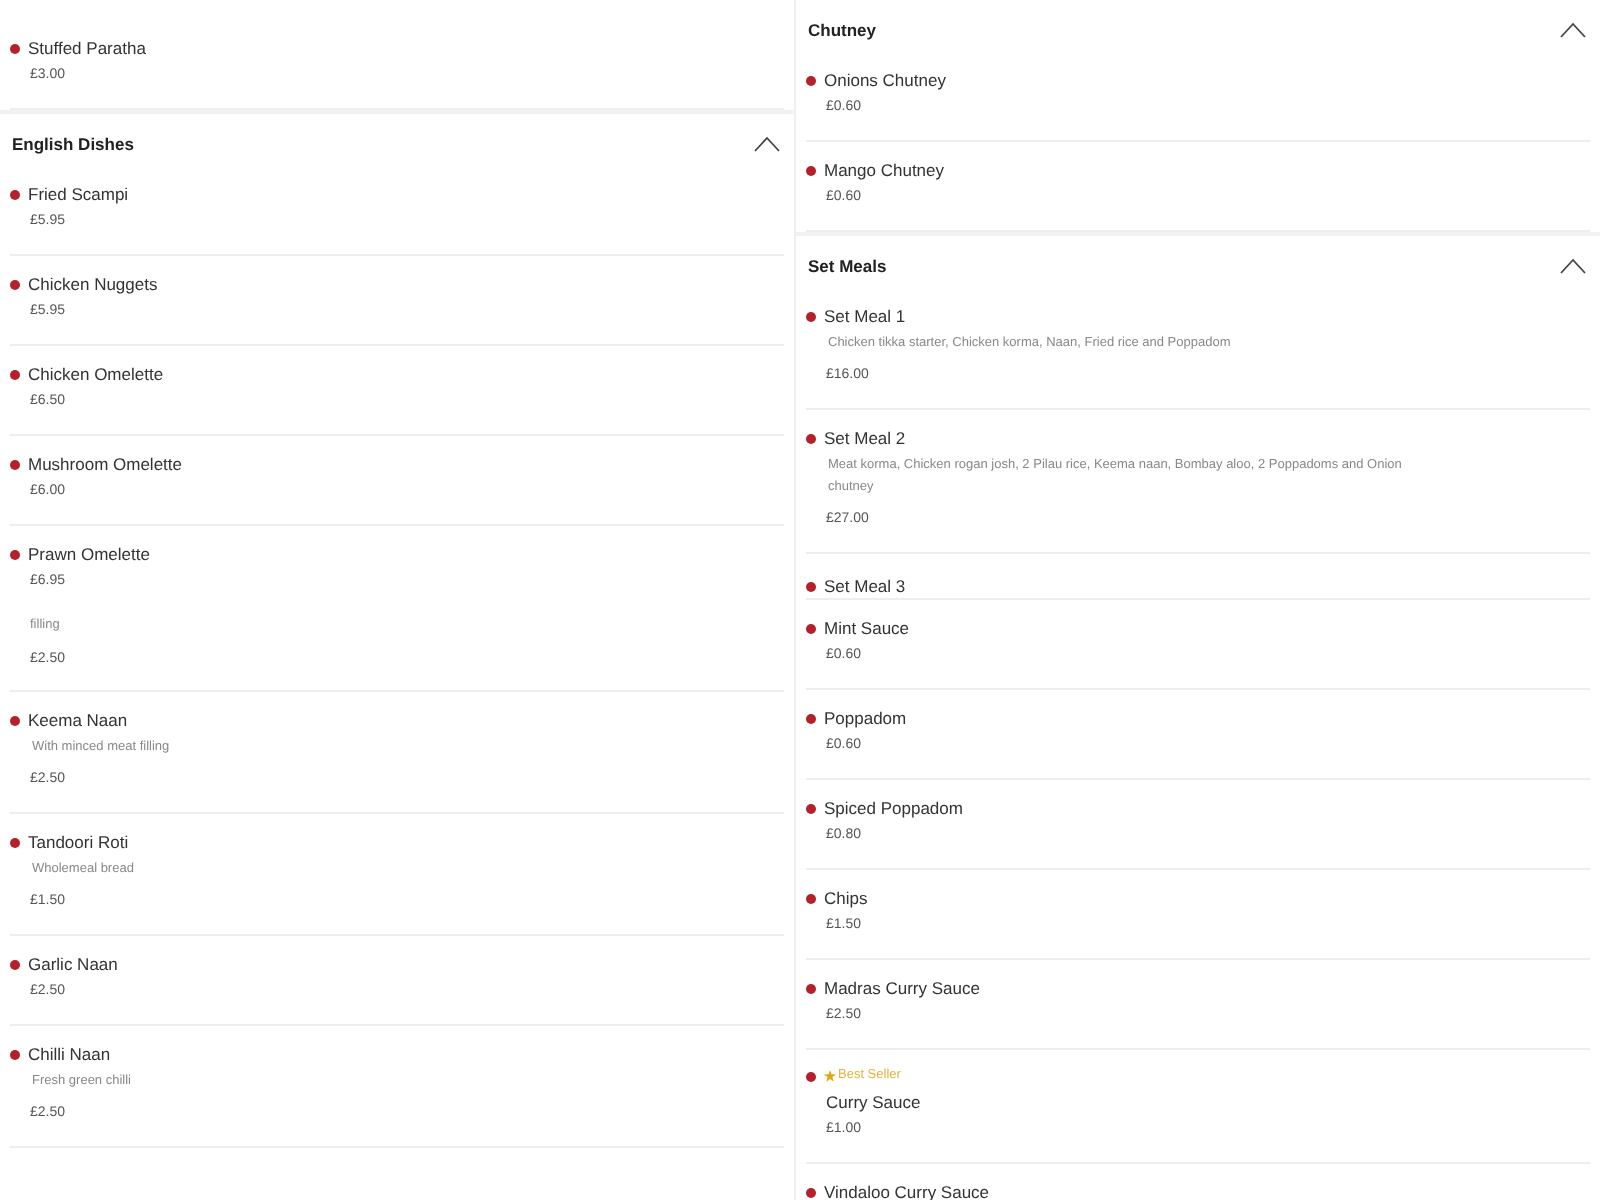  What do you see at coordinates (865, 316) in the screenshot?
I see `item-name: Set Meal 1` at bounding box center [865, 316].